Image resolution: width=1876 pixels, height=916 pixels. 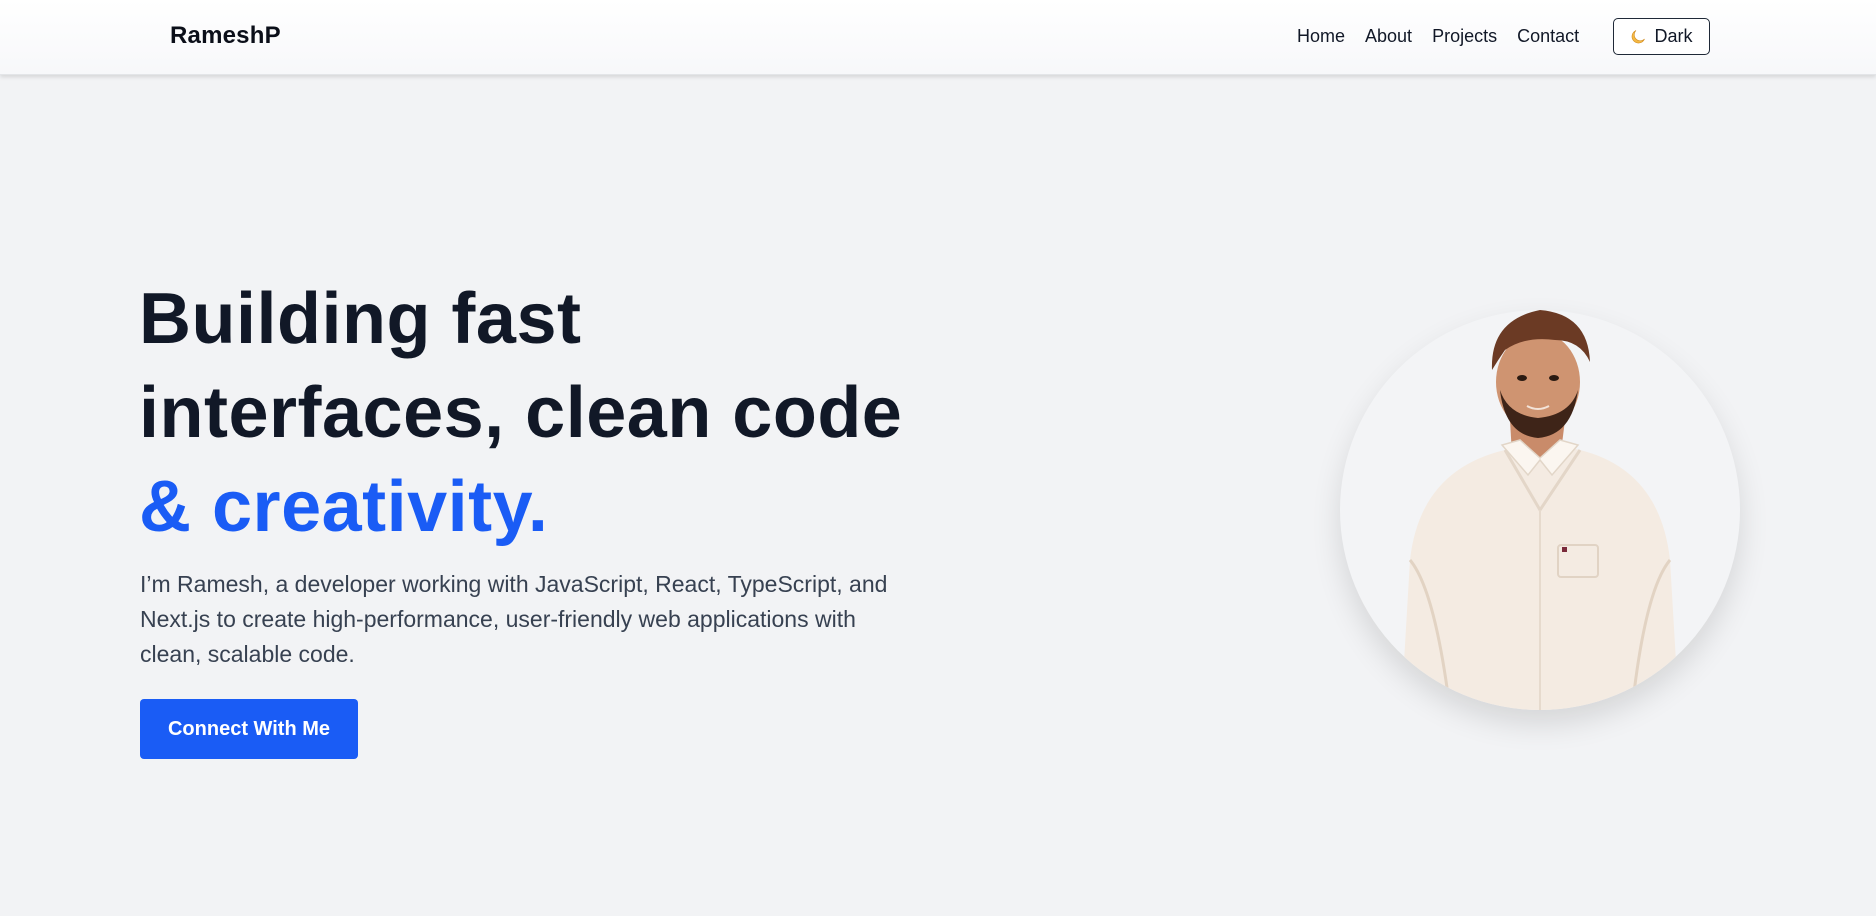 What do you see at coordinates (1321, 36) in the screenshot?
I see `nav-link-home: Home` at bounding box center [1321, 36].